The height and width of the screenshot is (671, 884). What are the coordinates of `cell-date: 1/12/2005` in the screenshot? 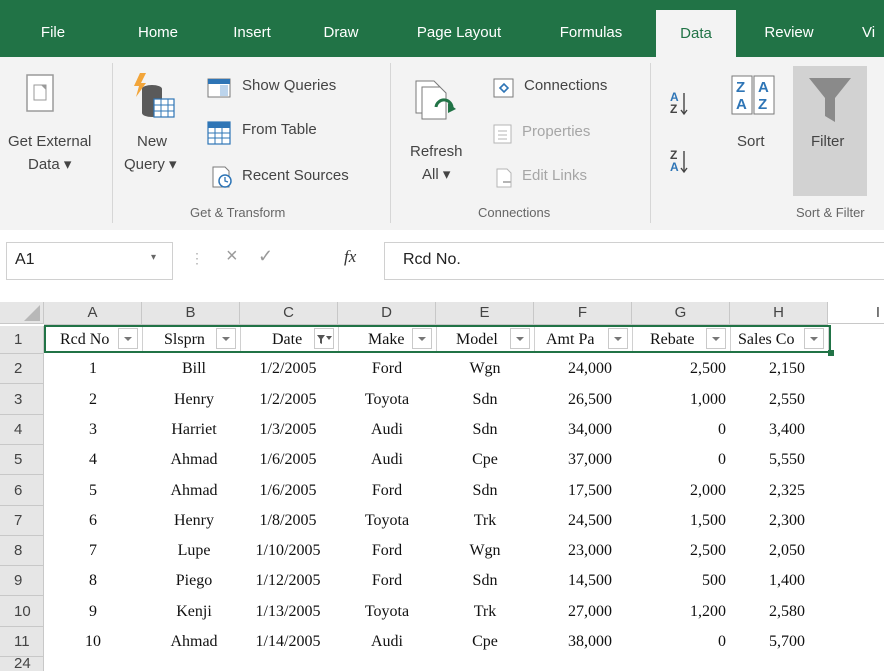 It's located at (288, 581).